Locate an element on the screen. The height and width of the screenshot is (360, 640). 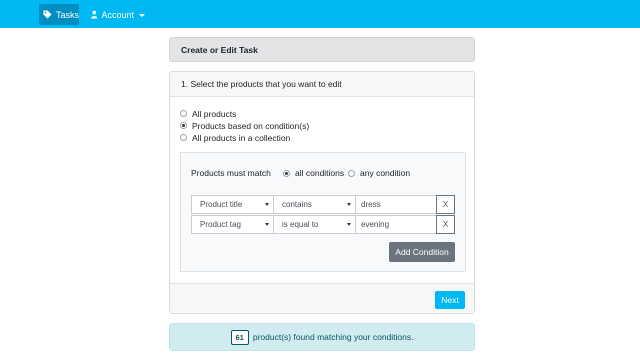
match-all-label: all conditions is located at coordinates (320, 173).